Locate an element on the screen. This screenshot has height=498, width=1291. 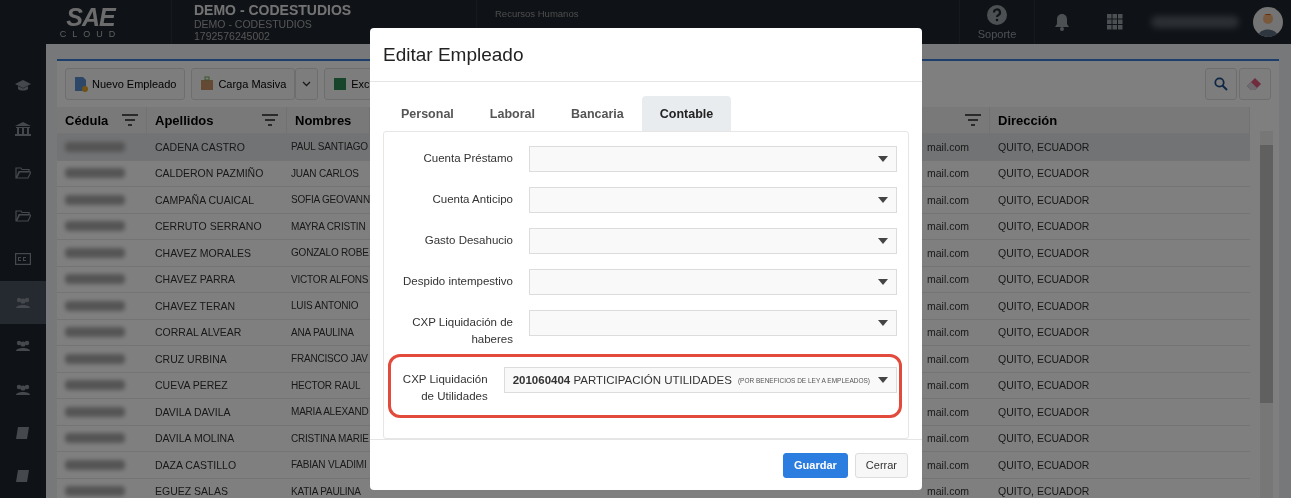
tab: Personal is located at coordinates (427, 114).